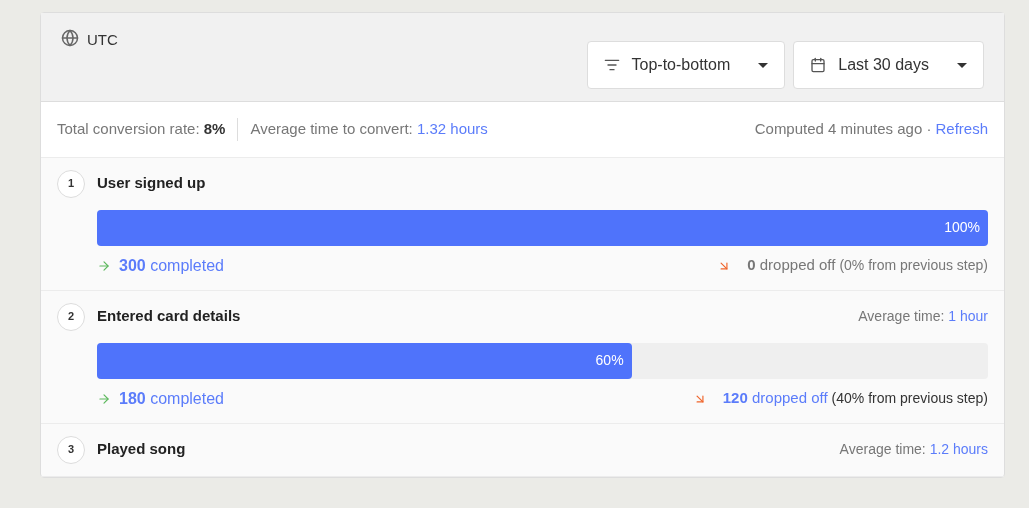 The height and width of the screenshot is (508, 1029). I want to click on dropped-note: (0% from previous step), so click(913, 265).